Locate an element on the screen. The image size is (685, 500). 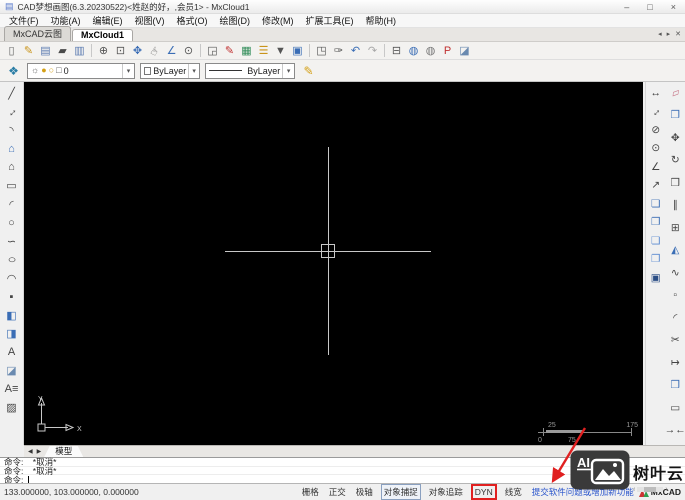
menu-item: 绘图(D) is located at coordinates (235, 20).